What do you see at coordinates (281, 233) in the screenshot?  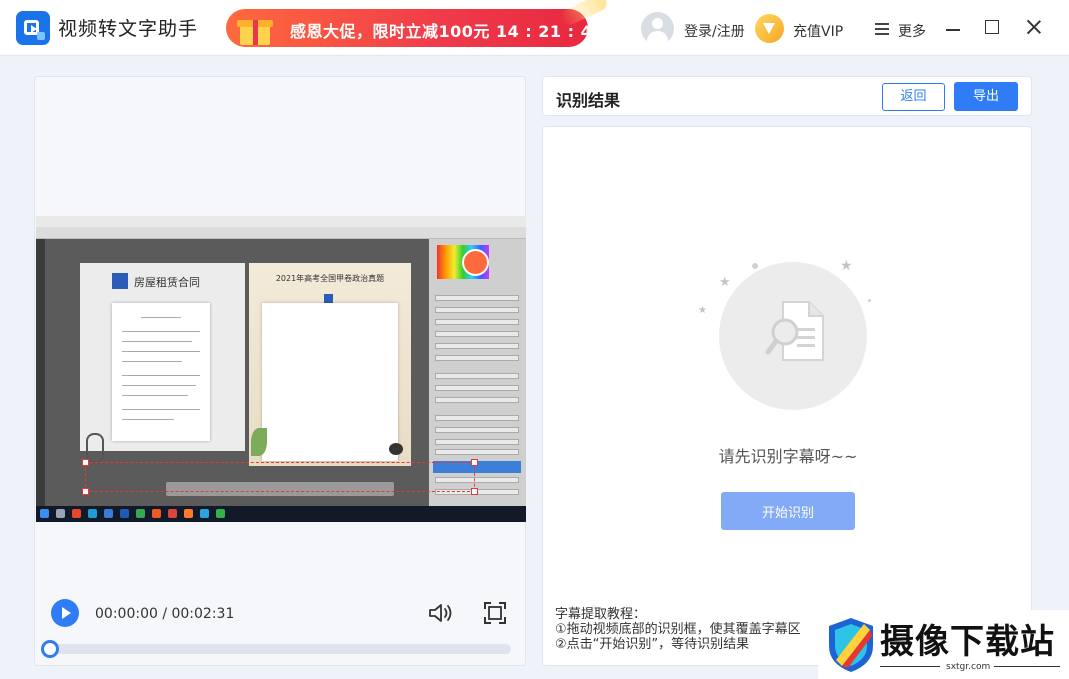 I see `video-options-bar` at bounding box center [281, 233].